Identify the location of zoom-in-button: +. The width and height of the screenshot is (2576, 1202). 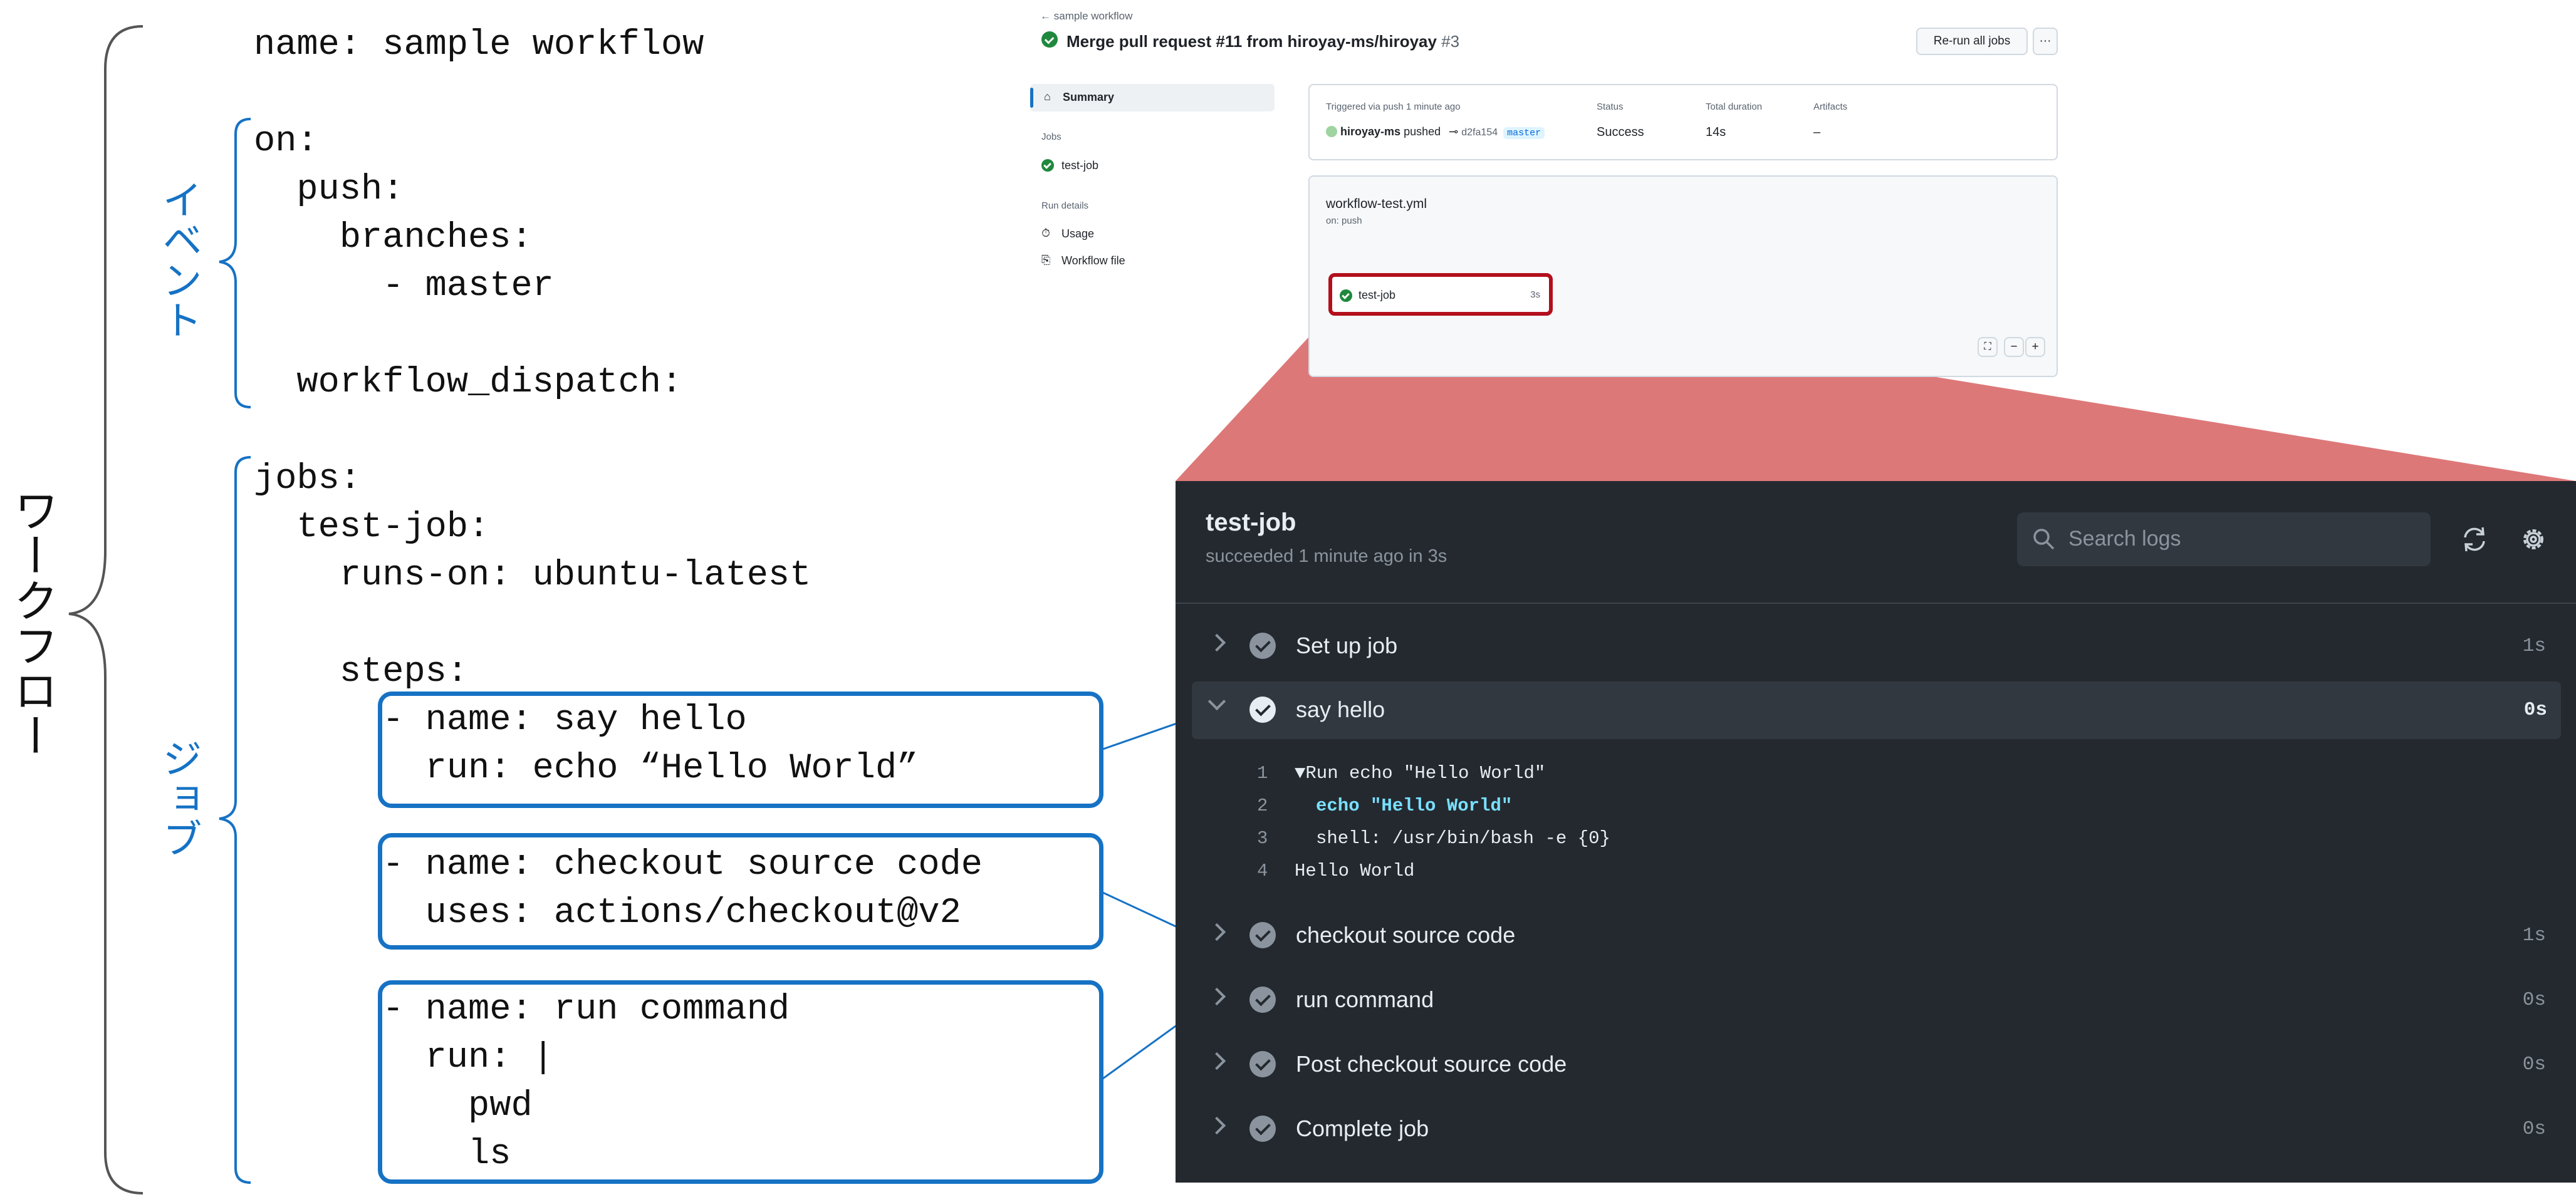
(2035, 347).